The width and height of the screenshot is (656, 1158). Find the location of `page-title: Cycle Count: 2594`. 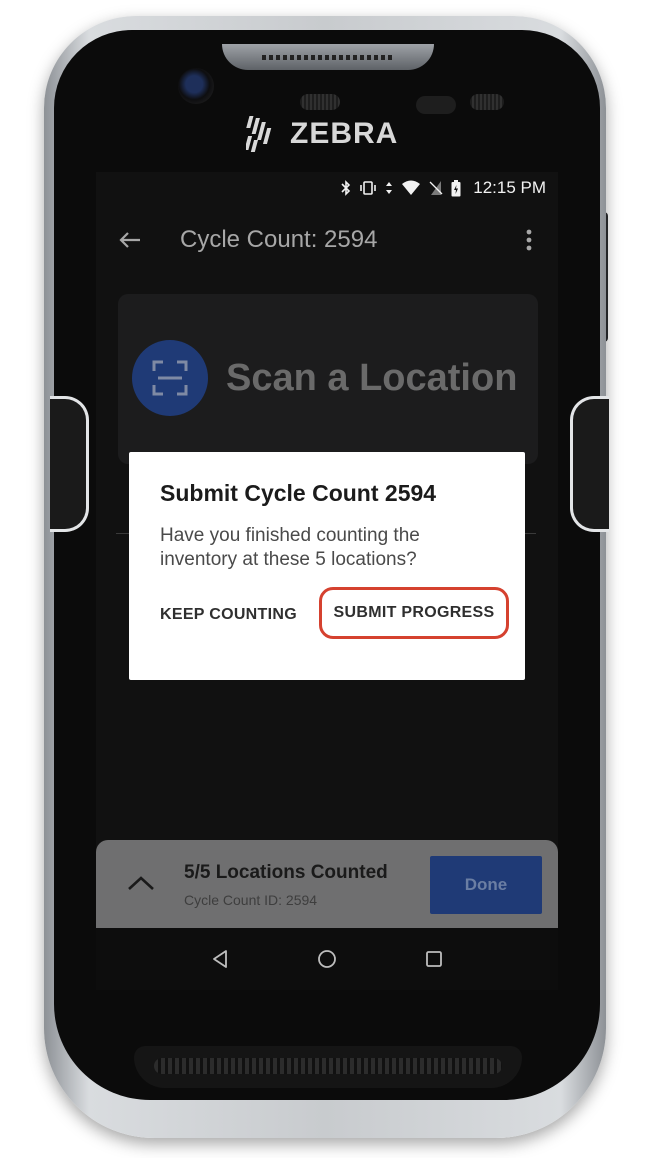

page-title: Cycle Count: 2594 is located at coordinates (279, 239).